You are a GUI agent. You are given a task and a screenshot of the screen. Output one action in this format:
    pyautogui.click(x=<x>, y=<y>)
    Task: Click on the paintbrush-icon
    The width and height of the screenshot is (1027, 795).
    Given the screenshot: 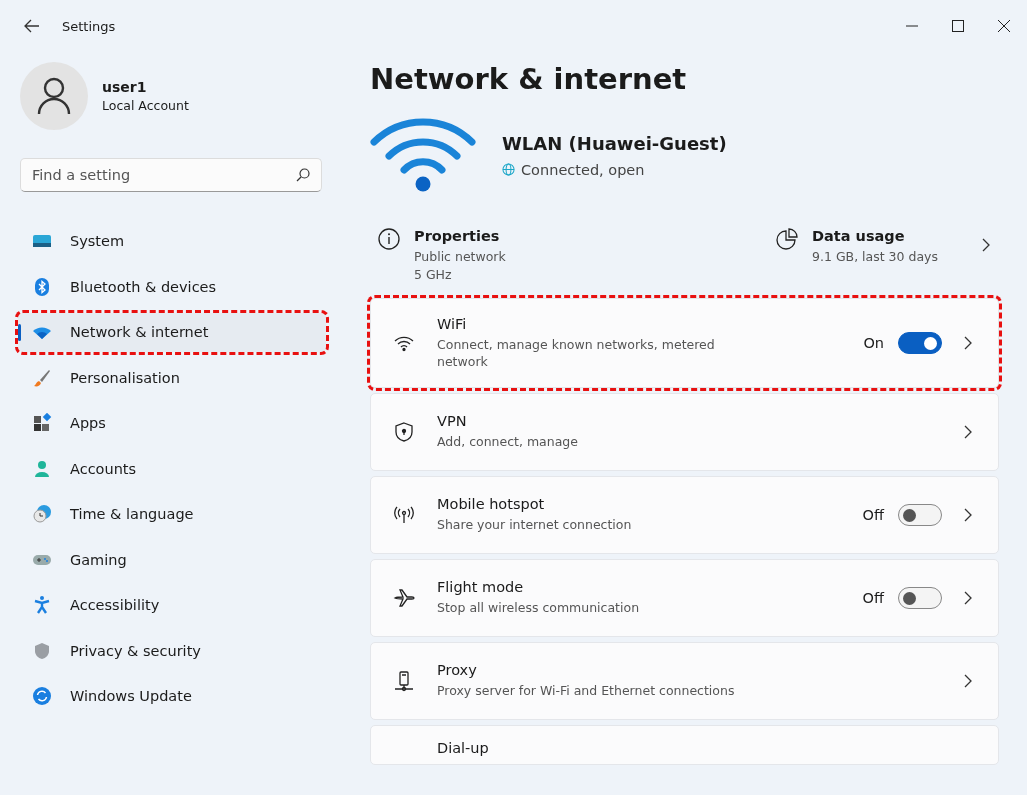 What is the action you would take?
    pyautogui.click(x=42, y=377)
    